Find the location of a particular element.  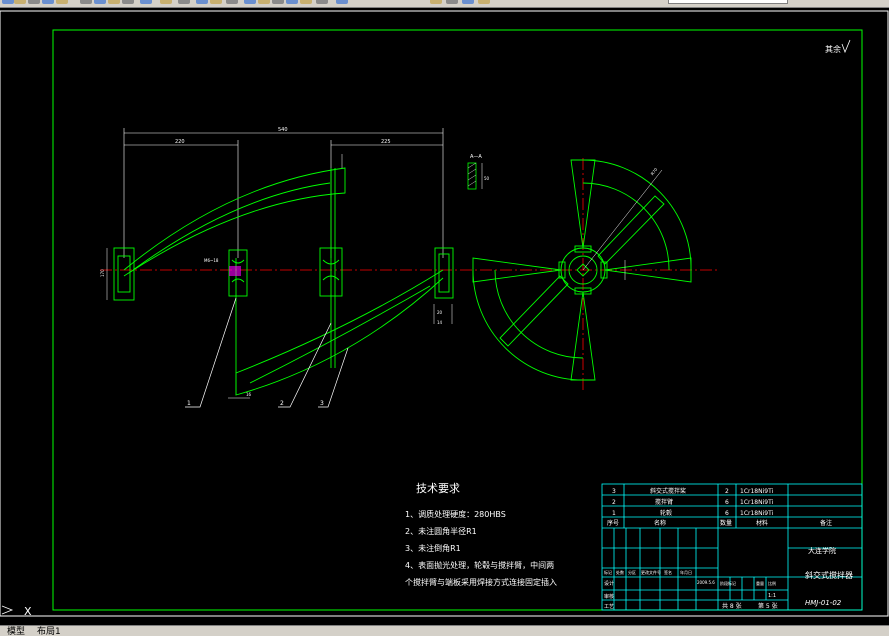

layer-dropdown is located at coordinates (728, 2).